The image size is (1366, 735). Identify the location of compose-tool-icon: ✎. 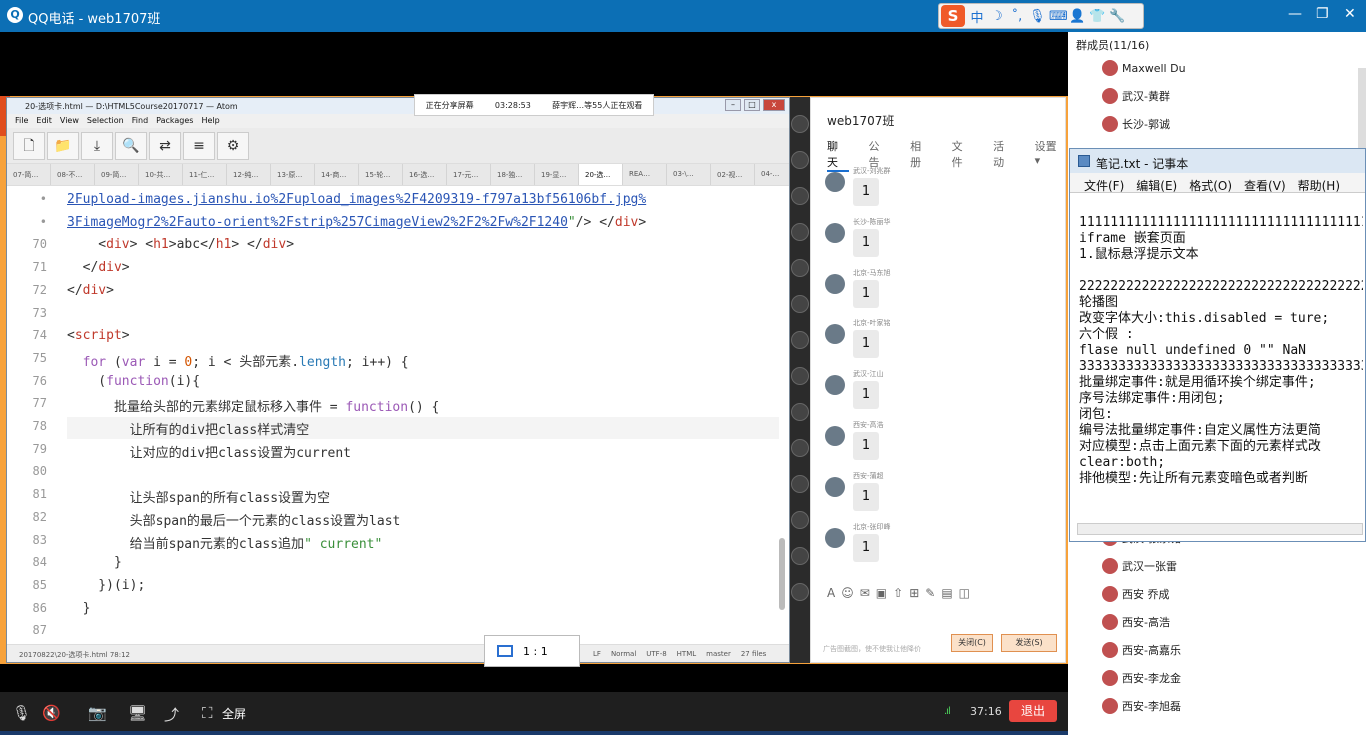
(930, 593).